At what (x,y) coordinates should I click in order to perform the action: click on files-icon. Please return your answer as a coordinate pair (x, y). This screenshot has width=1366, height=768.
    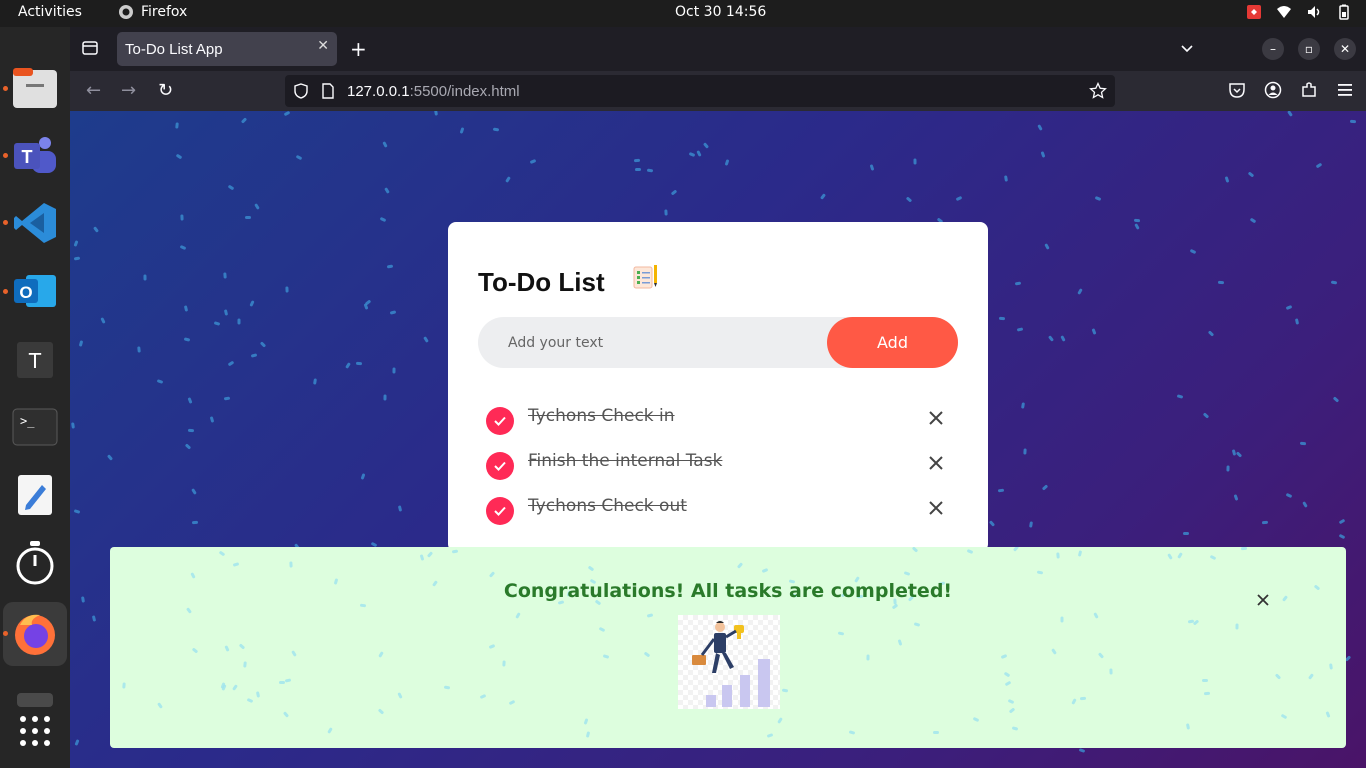
    Looking at the image, I should click on (35, 88).